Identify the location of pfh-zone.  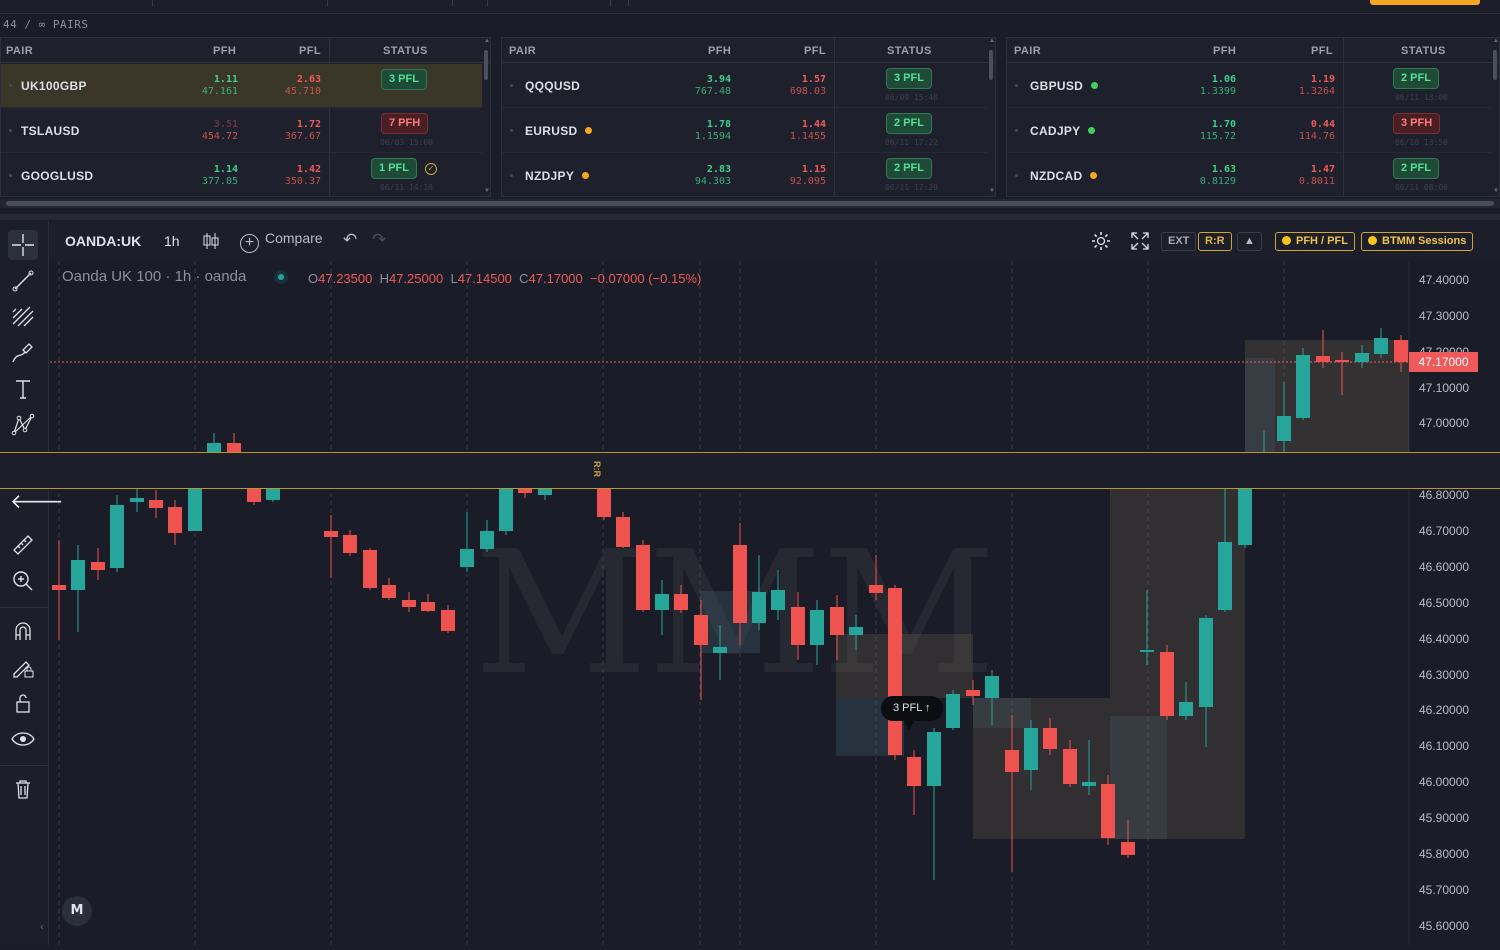
(1138, 777).